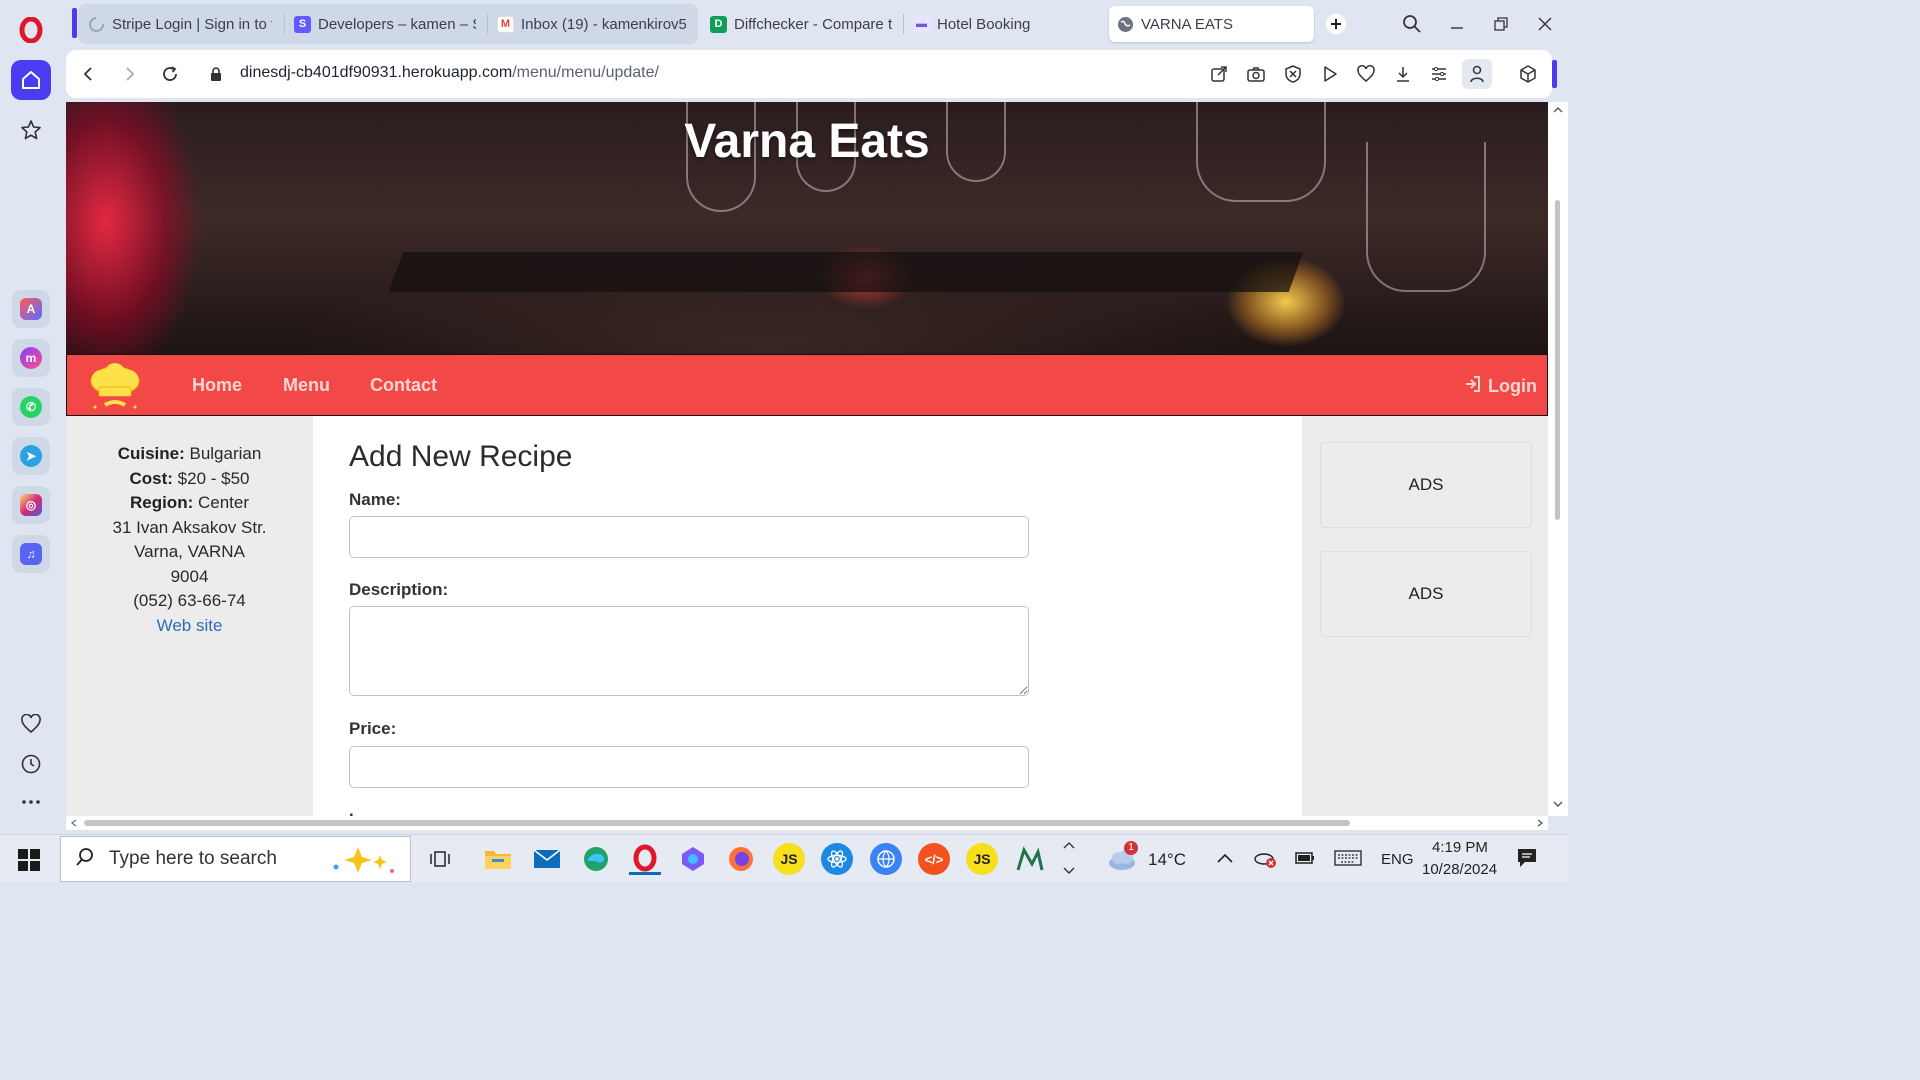 This screenshot has width=1920, height=1080. Describe the element at coordinates (399, 589) in the screenshot. I see `description-label: Description:` at that location.